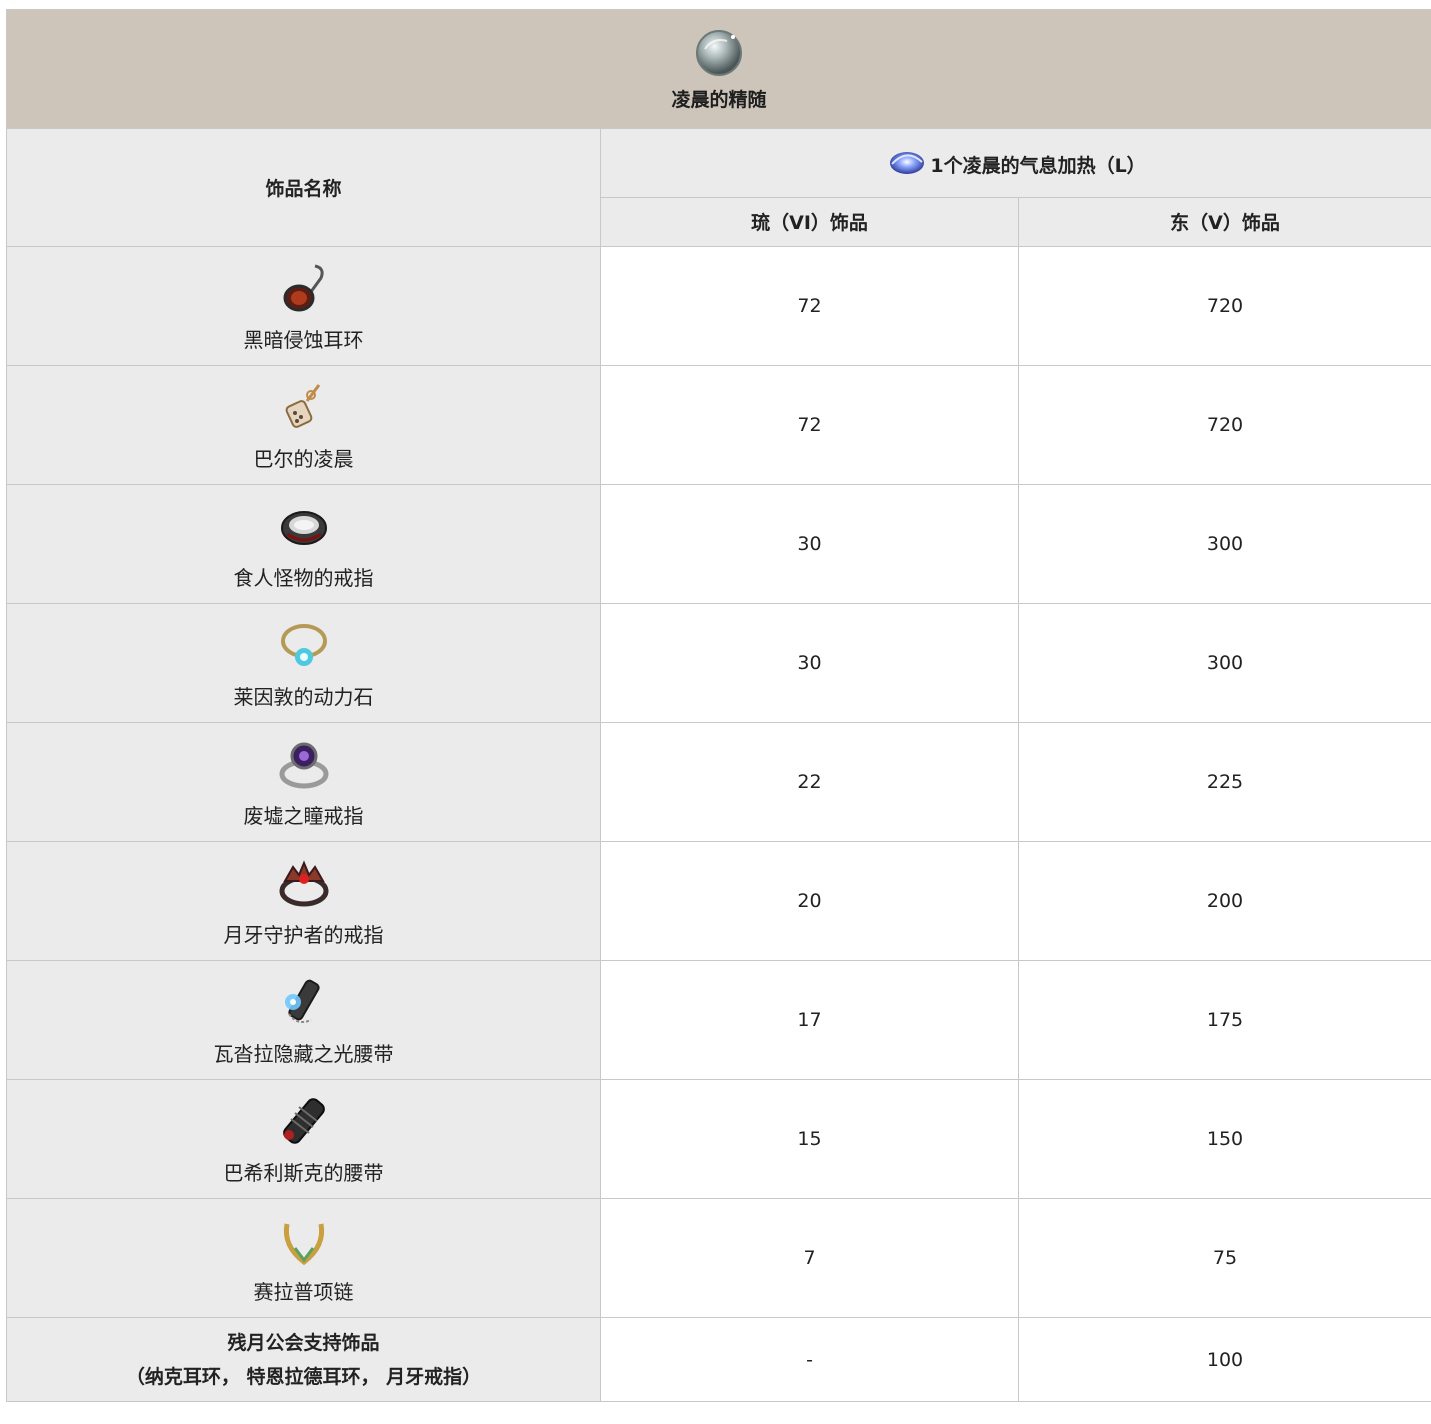 This screenshot has height=1424, width=1431. Describe the element at coordinates (303, 1342) in the screenshot. I see `guild-support-title: 残月公会支持饰品` at that location.